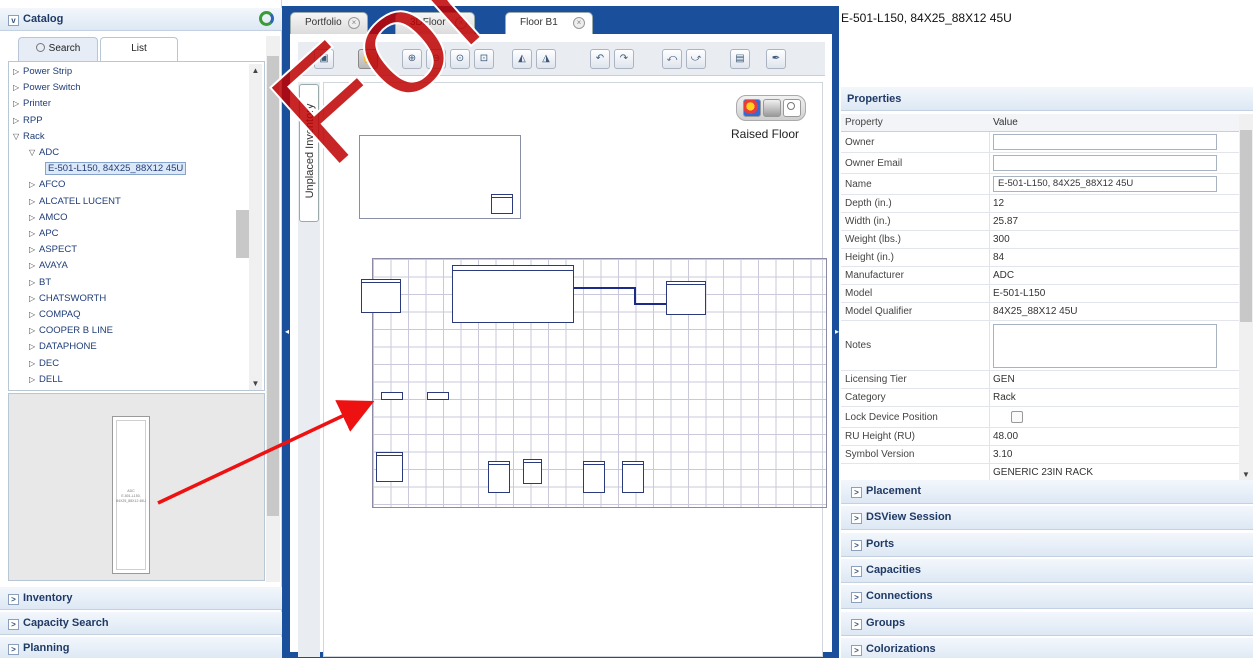  I want to click on unplaced-inventory-tab: Unplaced Inventory, so click(309, 369).